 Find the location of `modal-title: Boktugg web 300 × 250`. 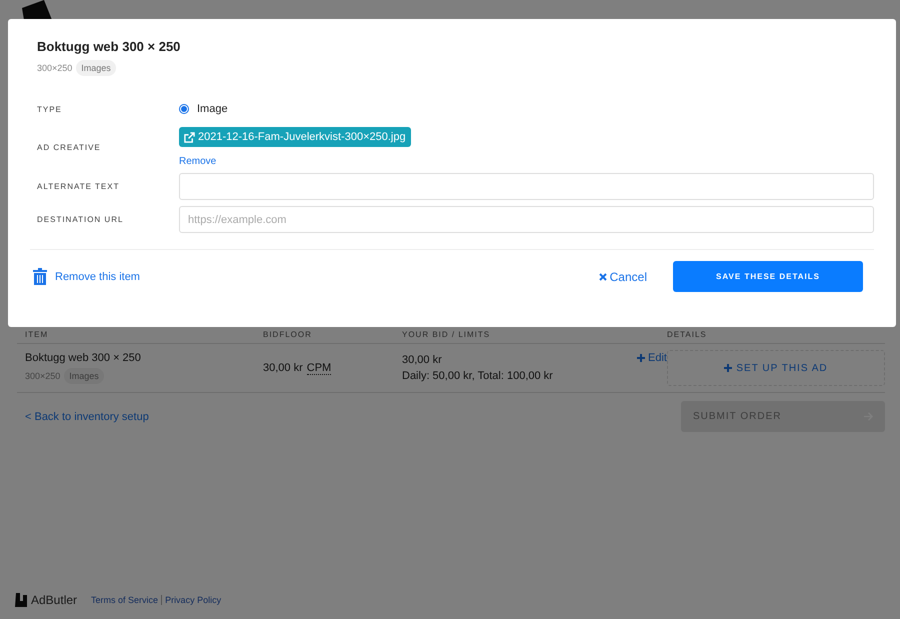

modal-title: Boktugg web 300 × 250 is located at coordinates (109, 46).